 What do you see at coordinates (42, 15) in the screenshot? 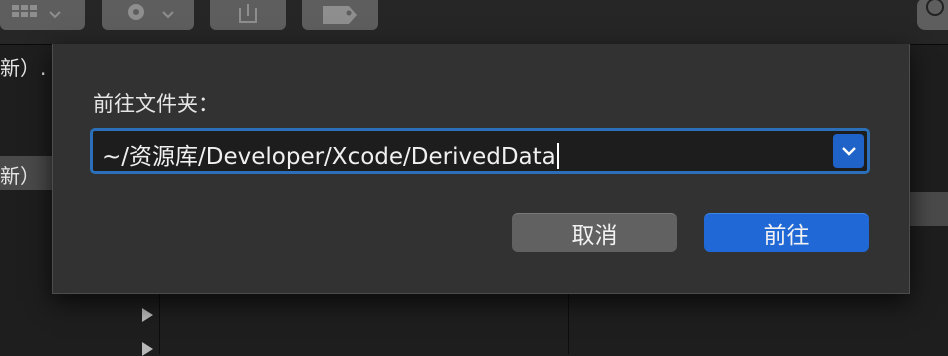
I see `view-mode-button` at bounding box center [42, 15].